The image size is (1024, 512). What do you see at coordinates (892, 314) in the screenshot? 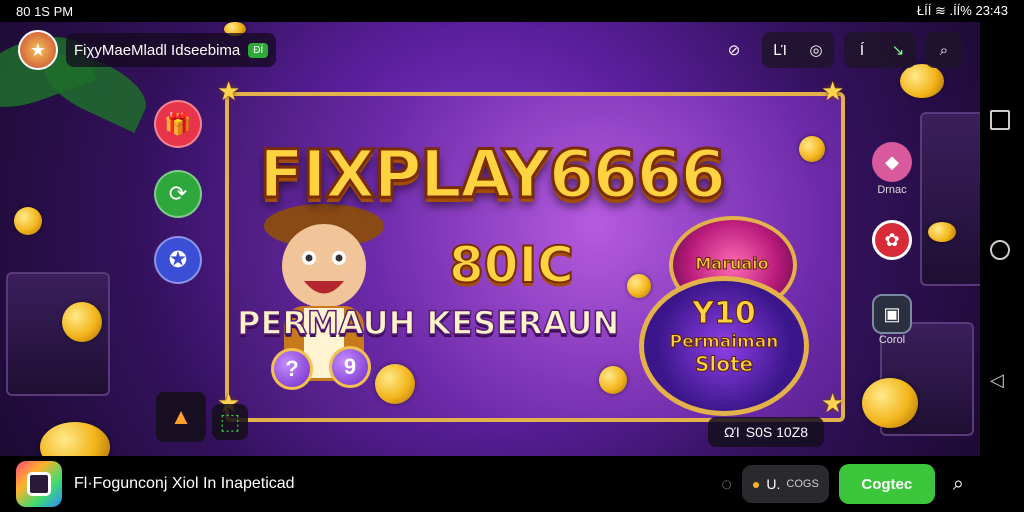
I see `cart-button: ▣` at bounding box center [892, 314].